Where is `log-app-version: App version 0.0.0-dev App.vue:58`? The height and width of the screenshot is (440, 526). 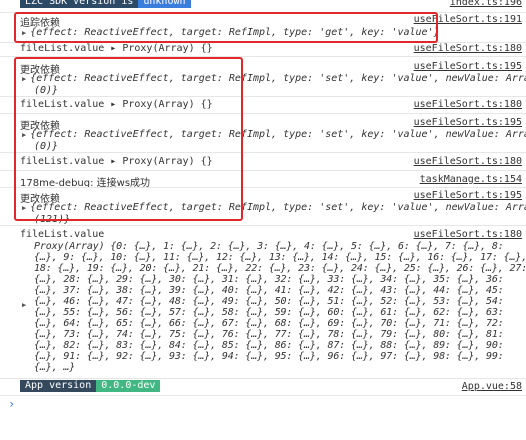
log-app-version: App version 0.0.0-dev App.vue:58 is located at coordinates (263, 387).